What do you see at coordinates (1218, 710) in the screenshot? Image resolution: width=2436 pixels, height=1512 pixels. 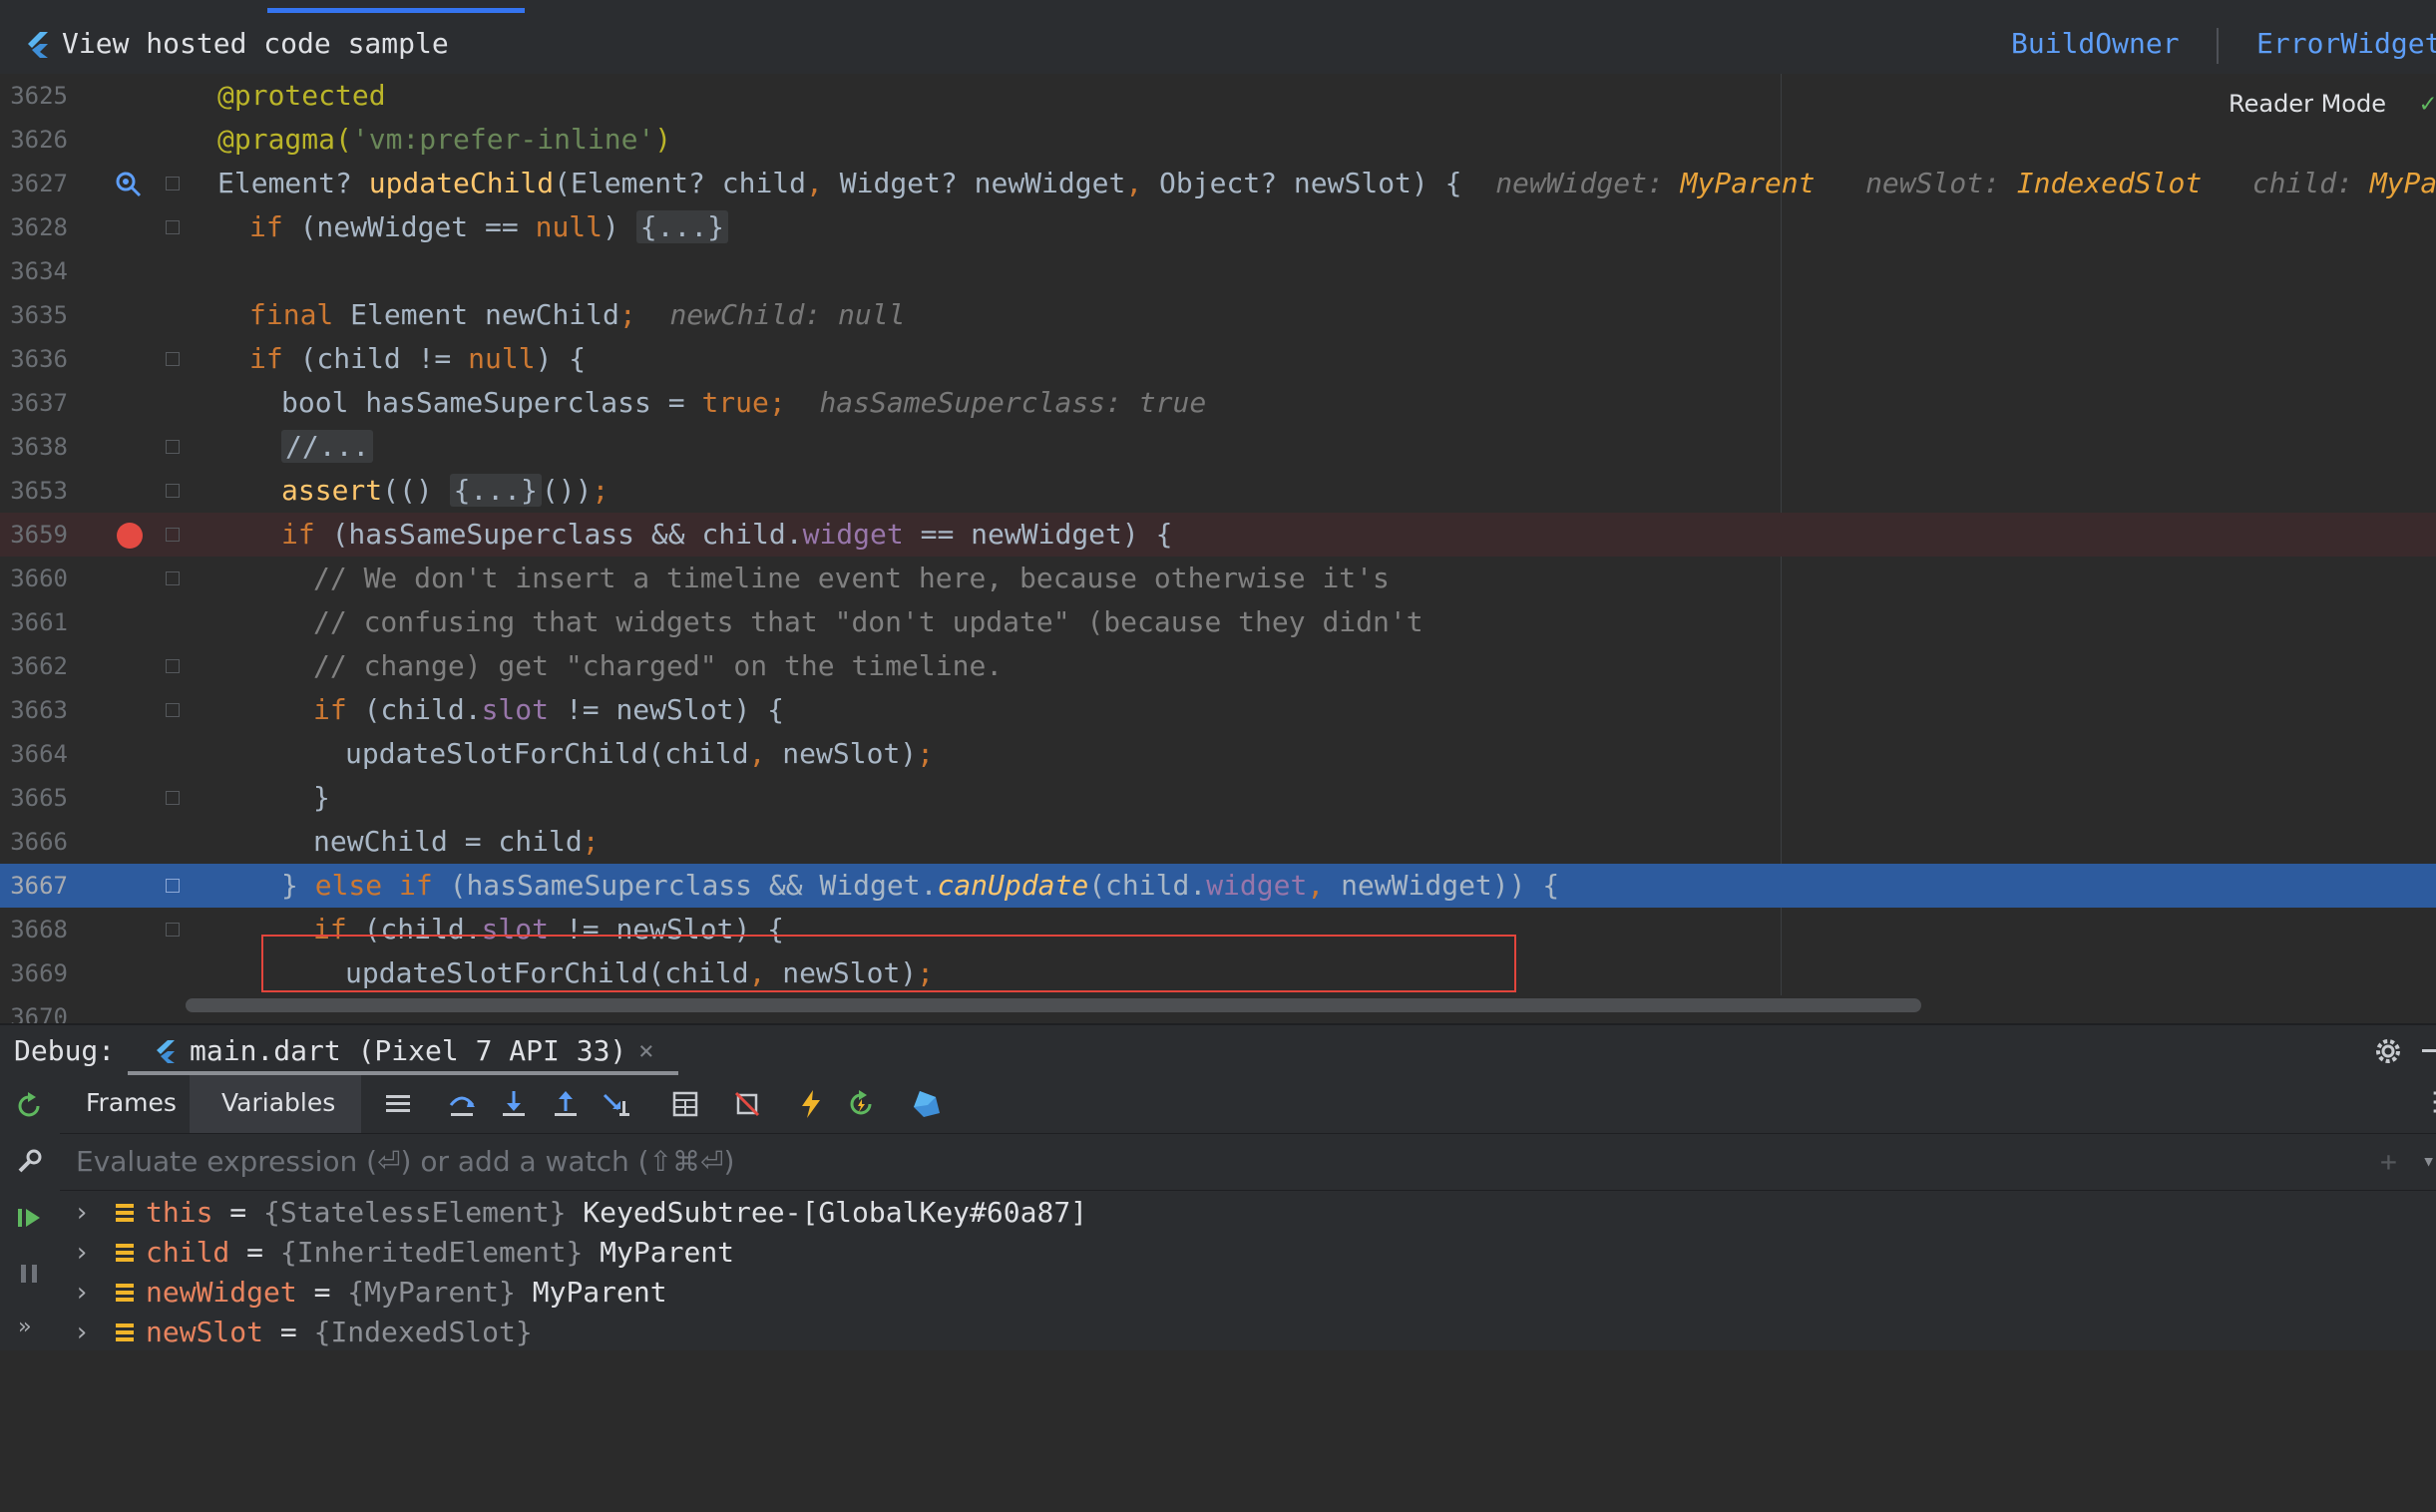 I see `code-line: 3663 if (child.slot != newSlot) {` at bounding box center [1218, 710].